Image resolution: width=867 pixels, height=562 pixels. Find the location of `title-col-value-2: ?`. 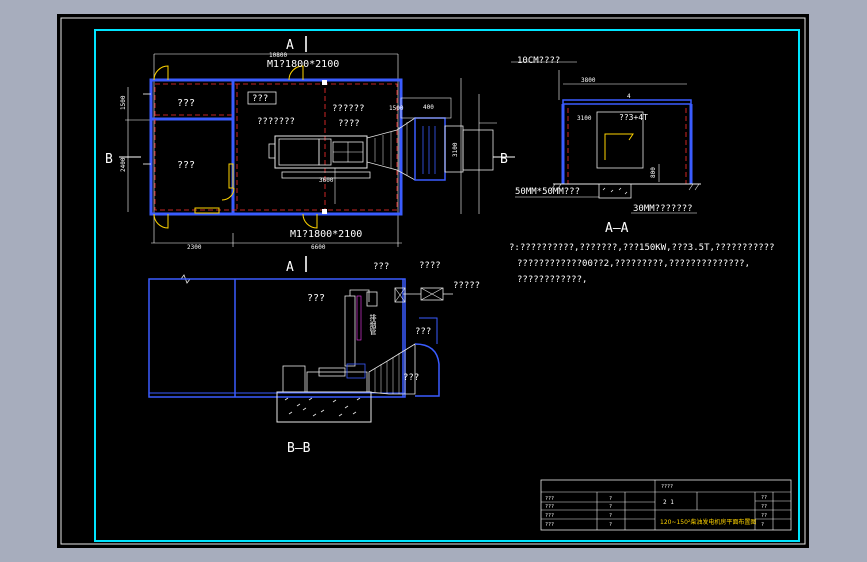

title-col-value-2: ? is located at coordinates (610, 507).